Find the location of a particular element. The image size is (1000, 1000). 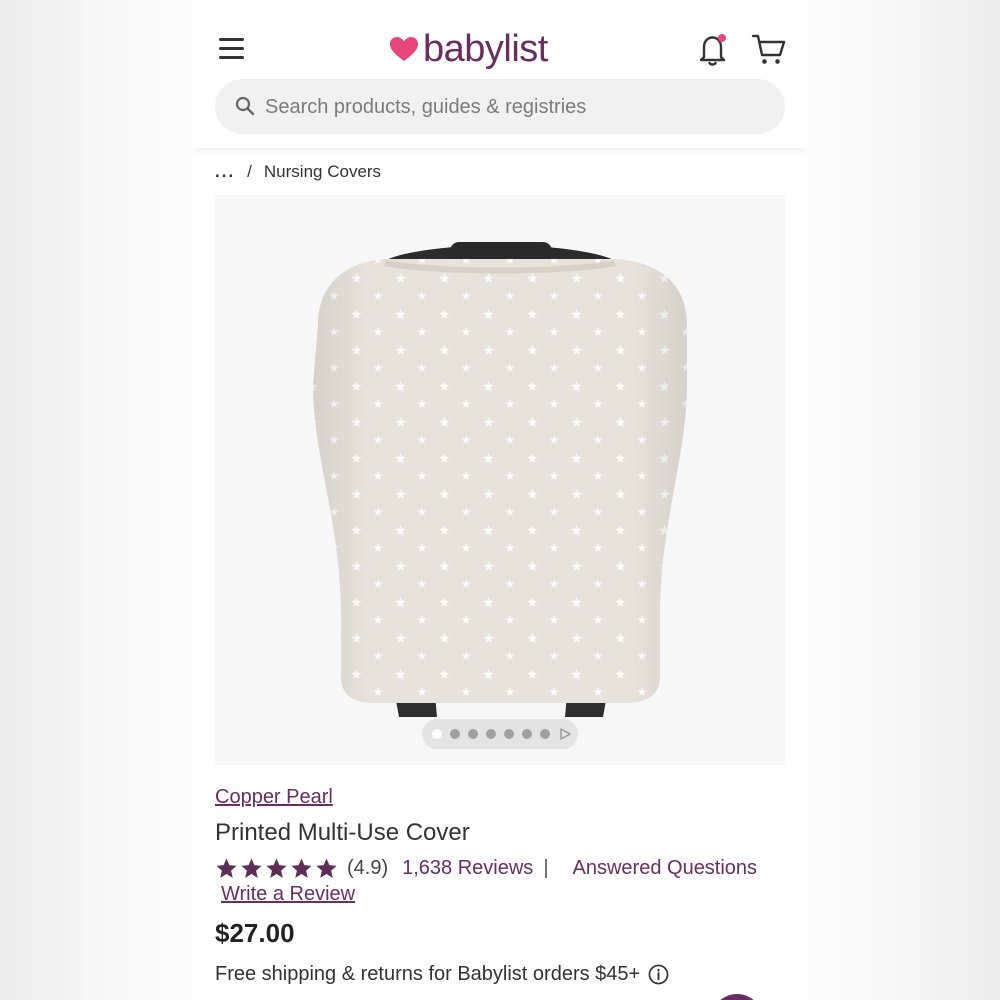

star-rating is located at coordinates (276, 868).